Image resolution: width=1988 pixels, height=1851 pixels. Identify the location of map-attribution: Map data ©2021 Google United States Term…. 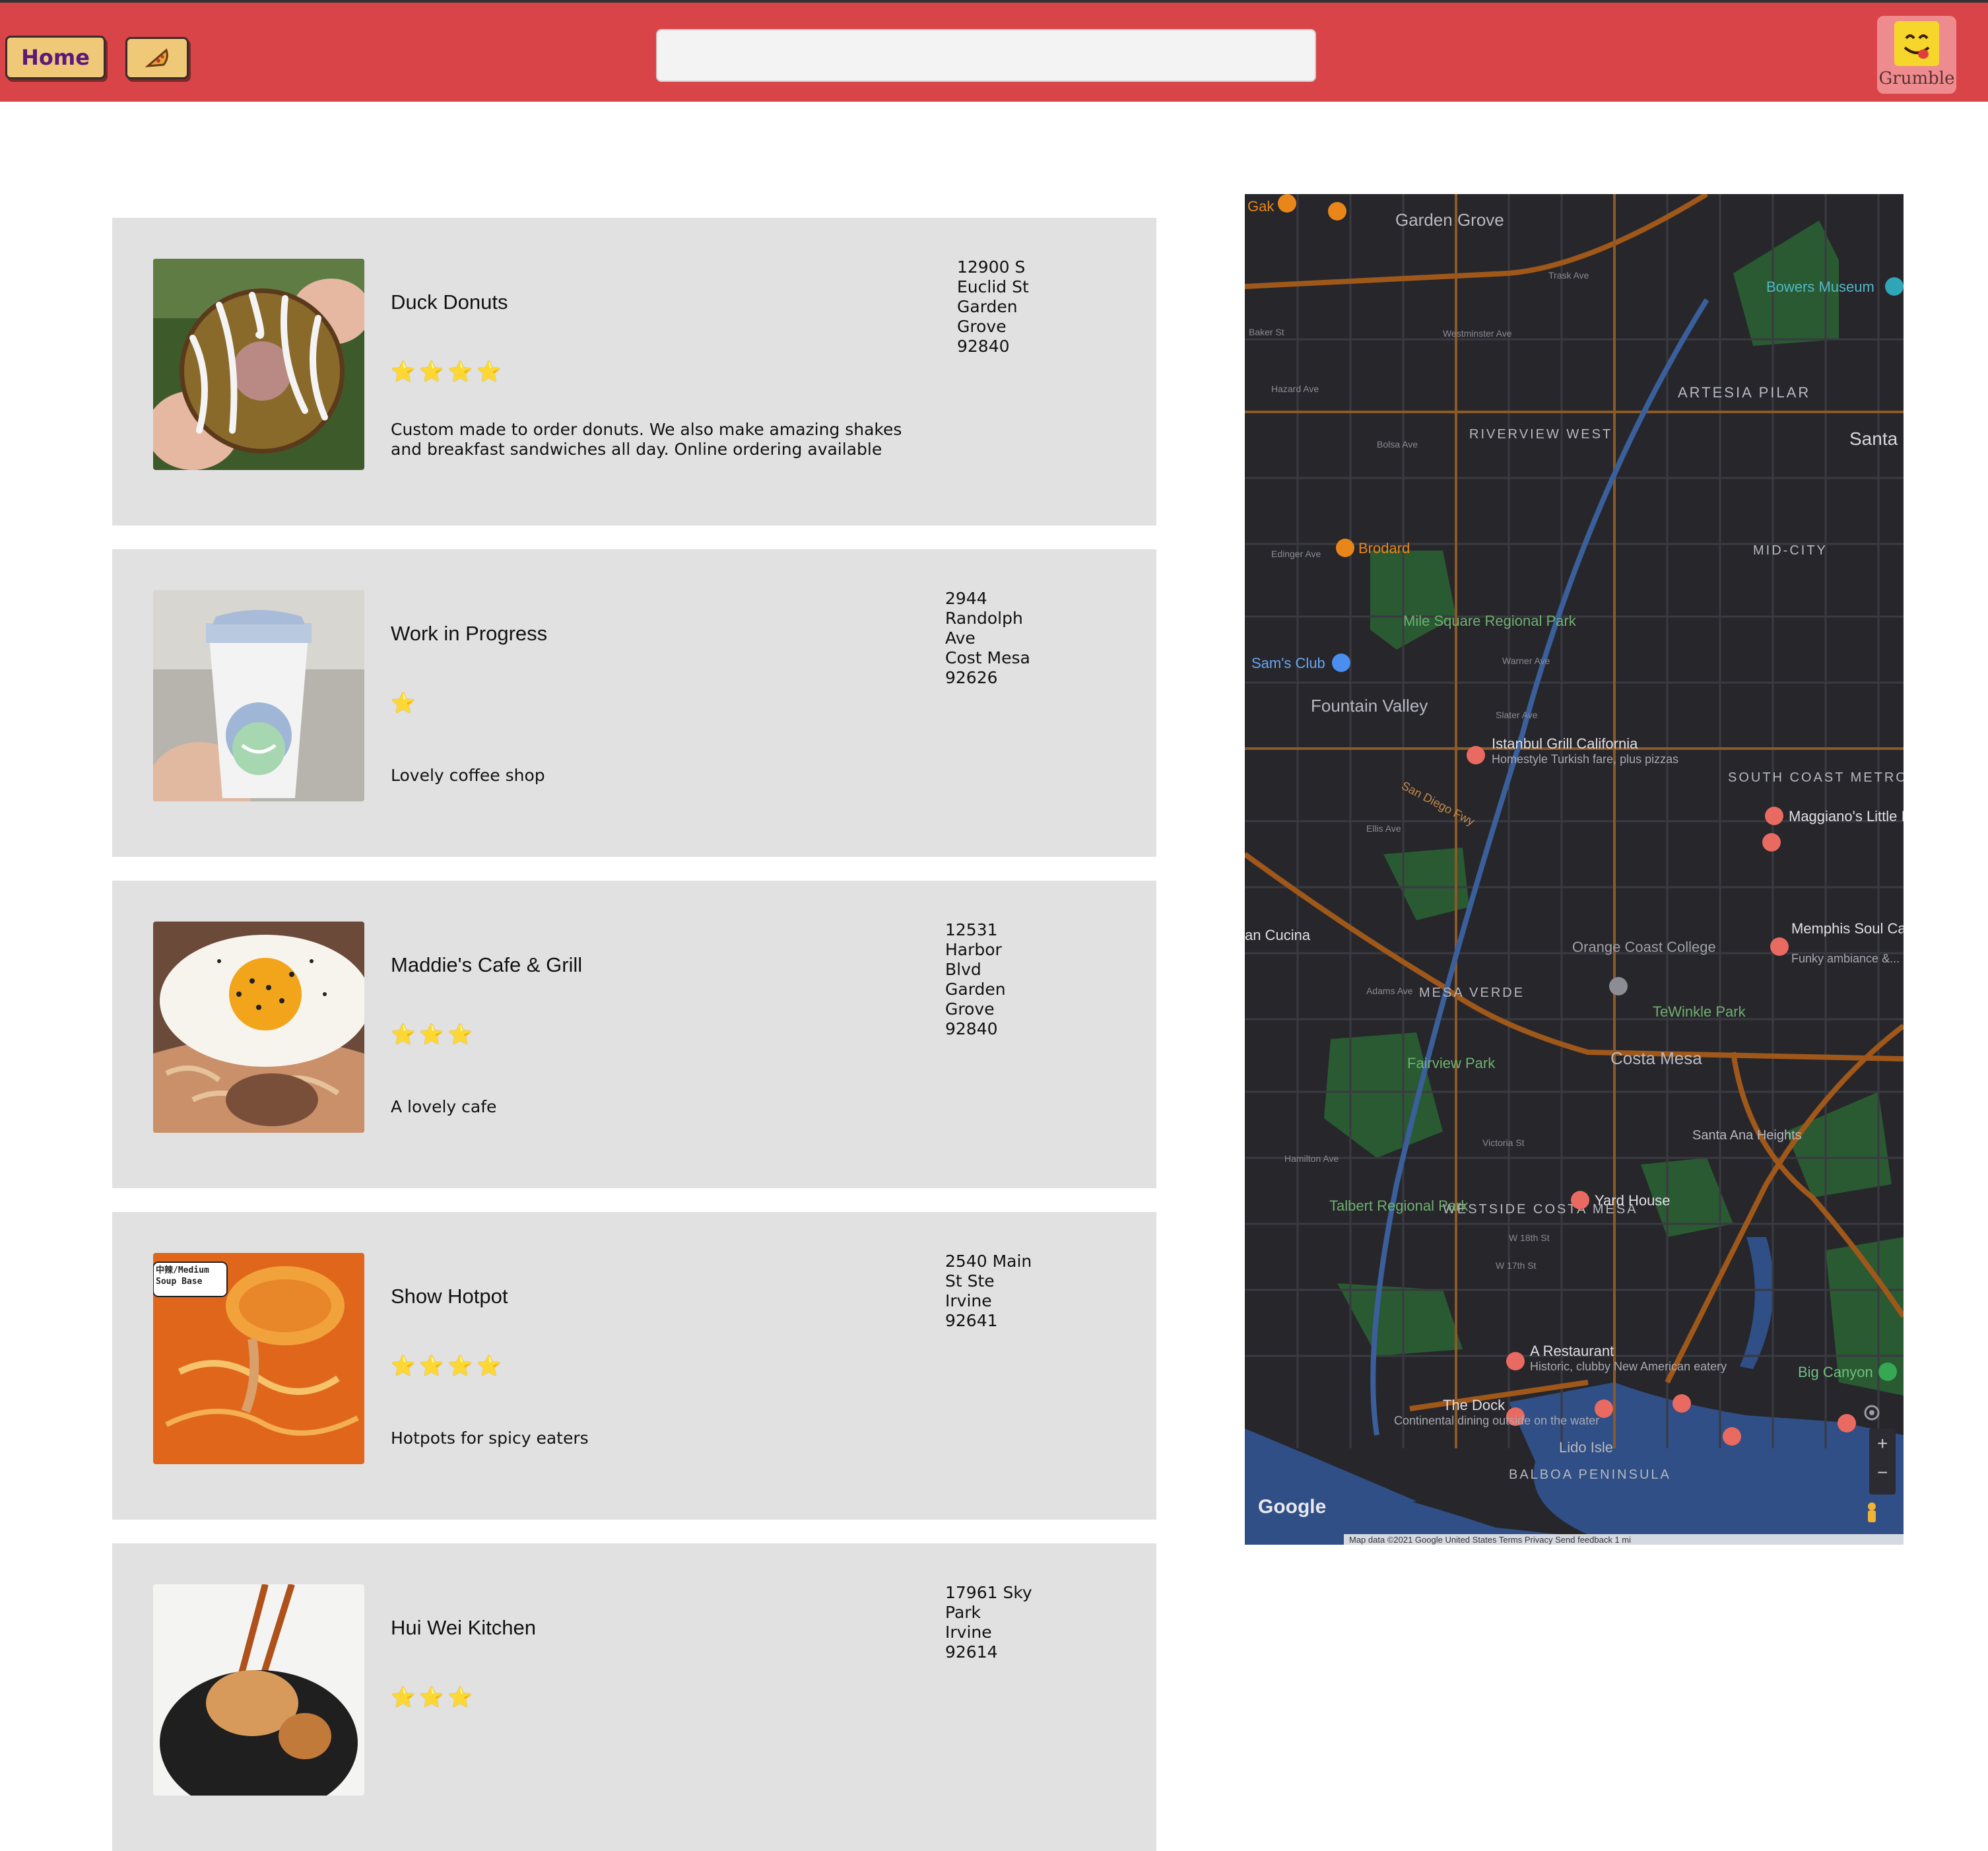
(1490, 1540).